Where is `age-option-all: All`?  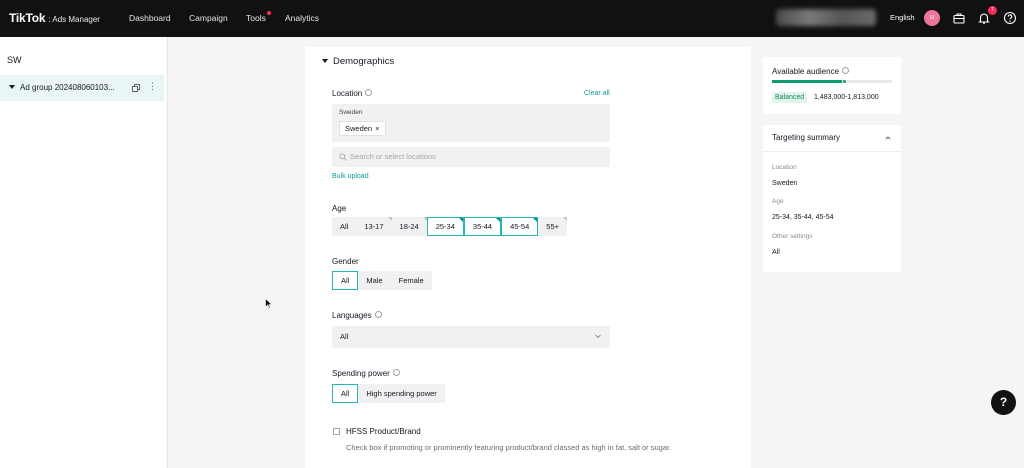
age-option-all: All is located at coordinates (344, 226).